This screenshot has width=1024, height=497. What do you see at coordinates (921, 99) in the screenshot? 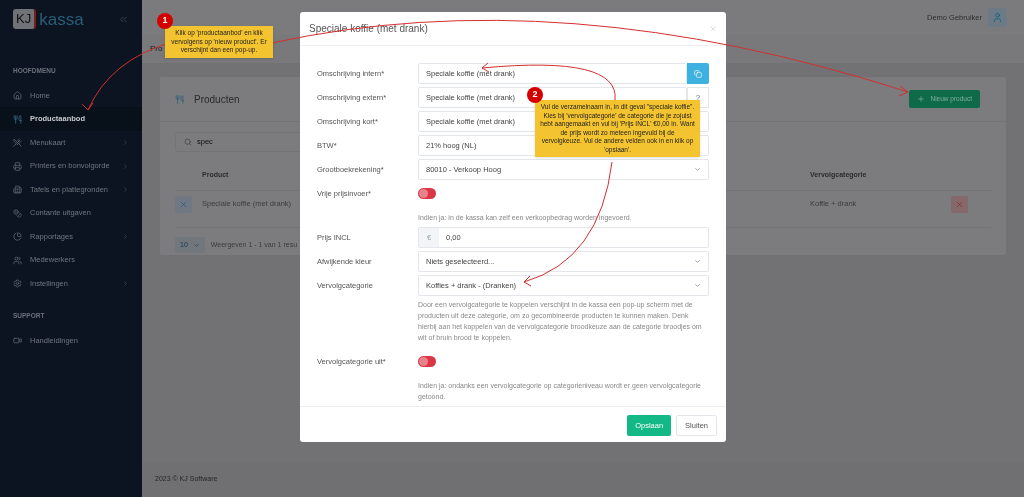
I see `plus-icon` at bounding box center [921, 99].